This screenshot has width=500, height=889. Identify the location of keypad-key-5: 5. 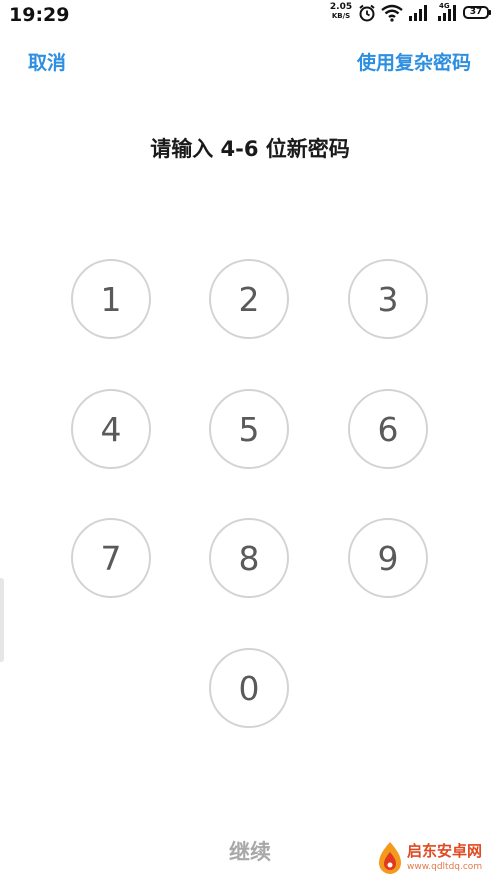
(249, 429).